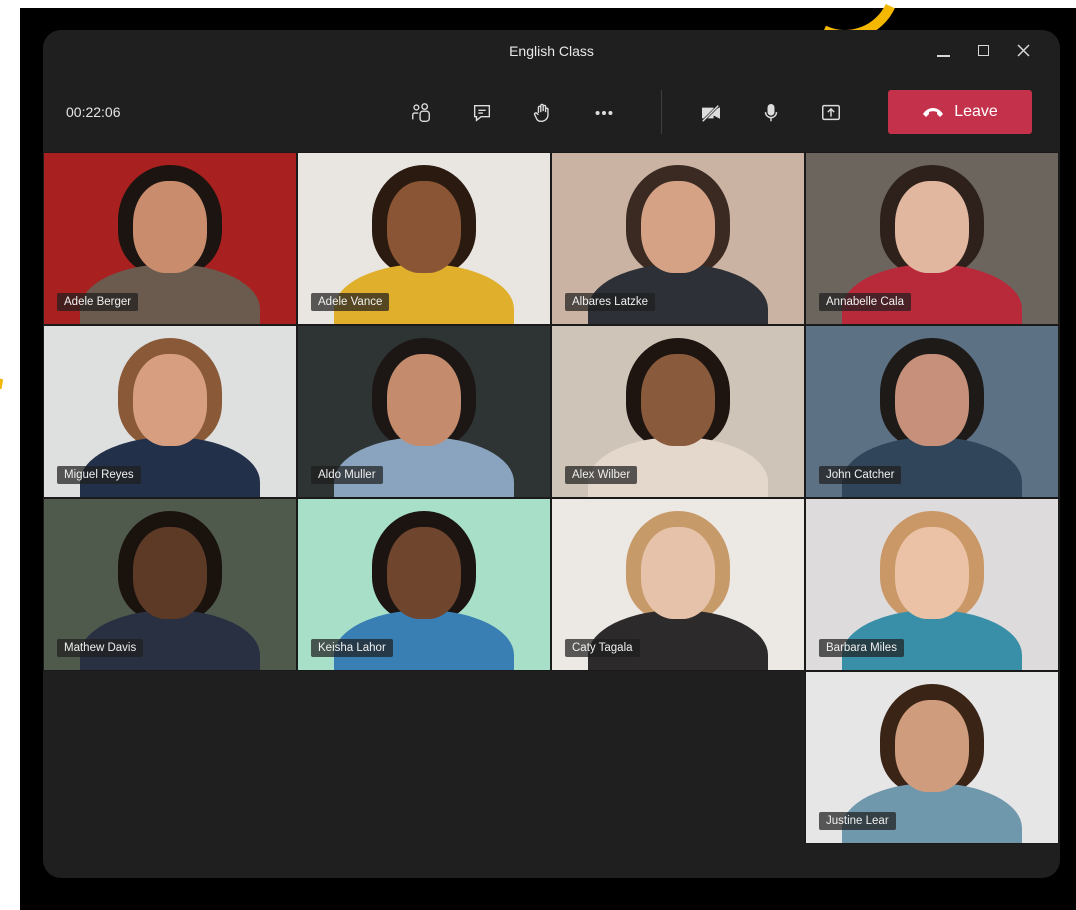  I want to click on participant-name: Adele Vance, so click(350, 302).